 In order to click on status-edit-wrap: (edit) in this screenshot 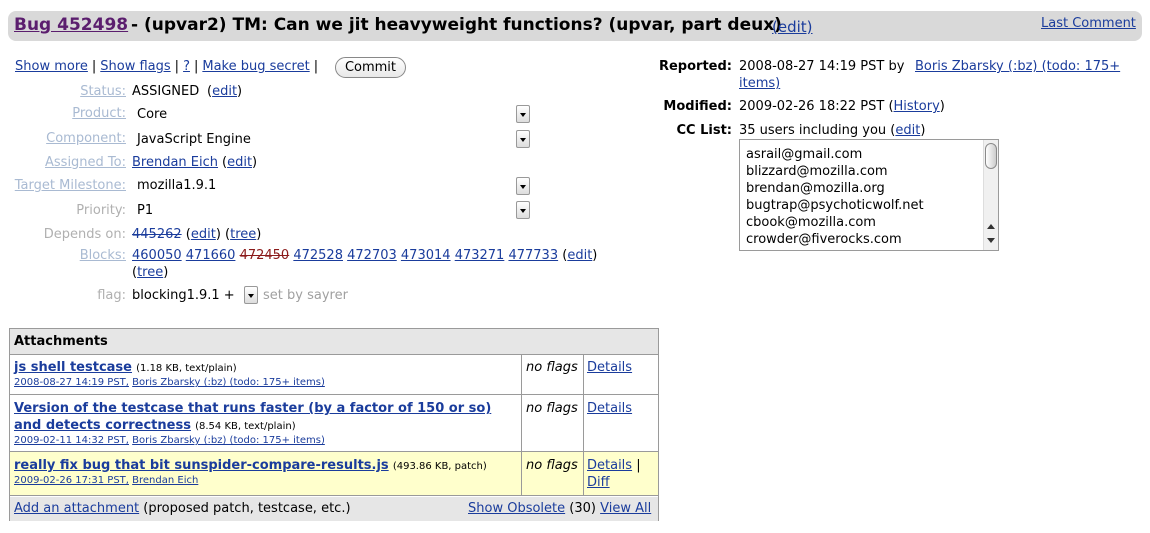, I will do `click(225, 91)`.